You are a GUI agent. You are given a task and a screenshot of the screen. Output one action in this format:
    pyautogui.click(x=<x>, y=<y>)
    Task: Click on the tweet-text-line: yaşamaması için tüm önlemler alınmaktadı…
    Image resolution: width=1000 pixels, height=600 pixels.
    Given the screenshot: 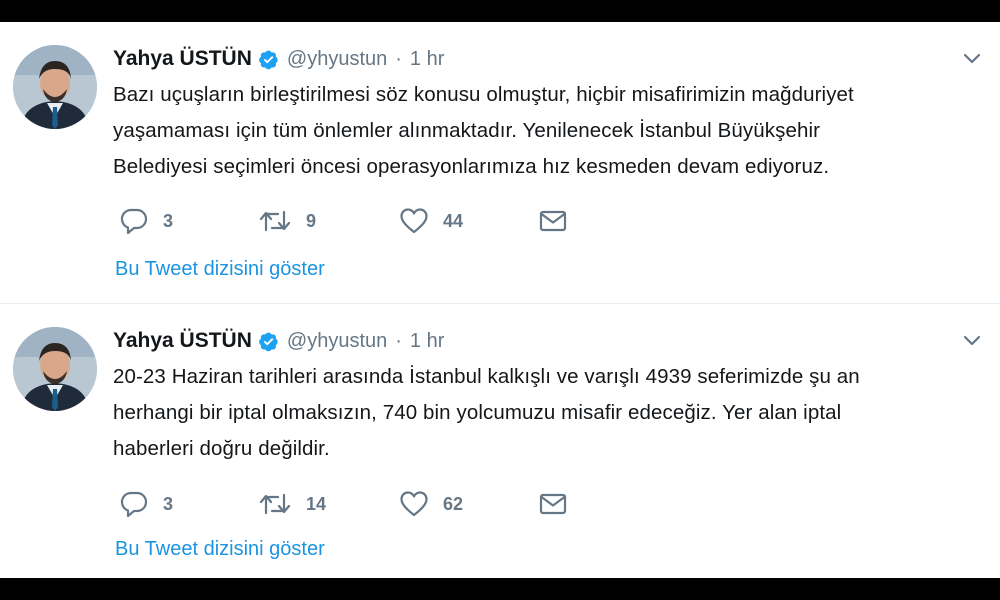 What is the action you would take?
    pyautogui.click(x=467, y=130)
    